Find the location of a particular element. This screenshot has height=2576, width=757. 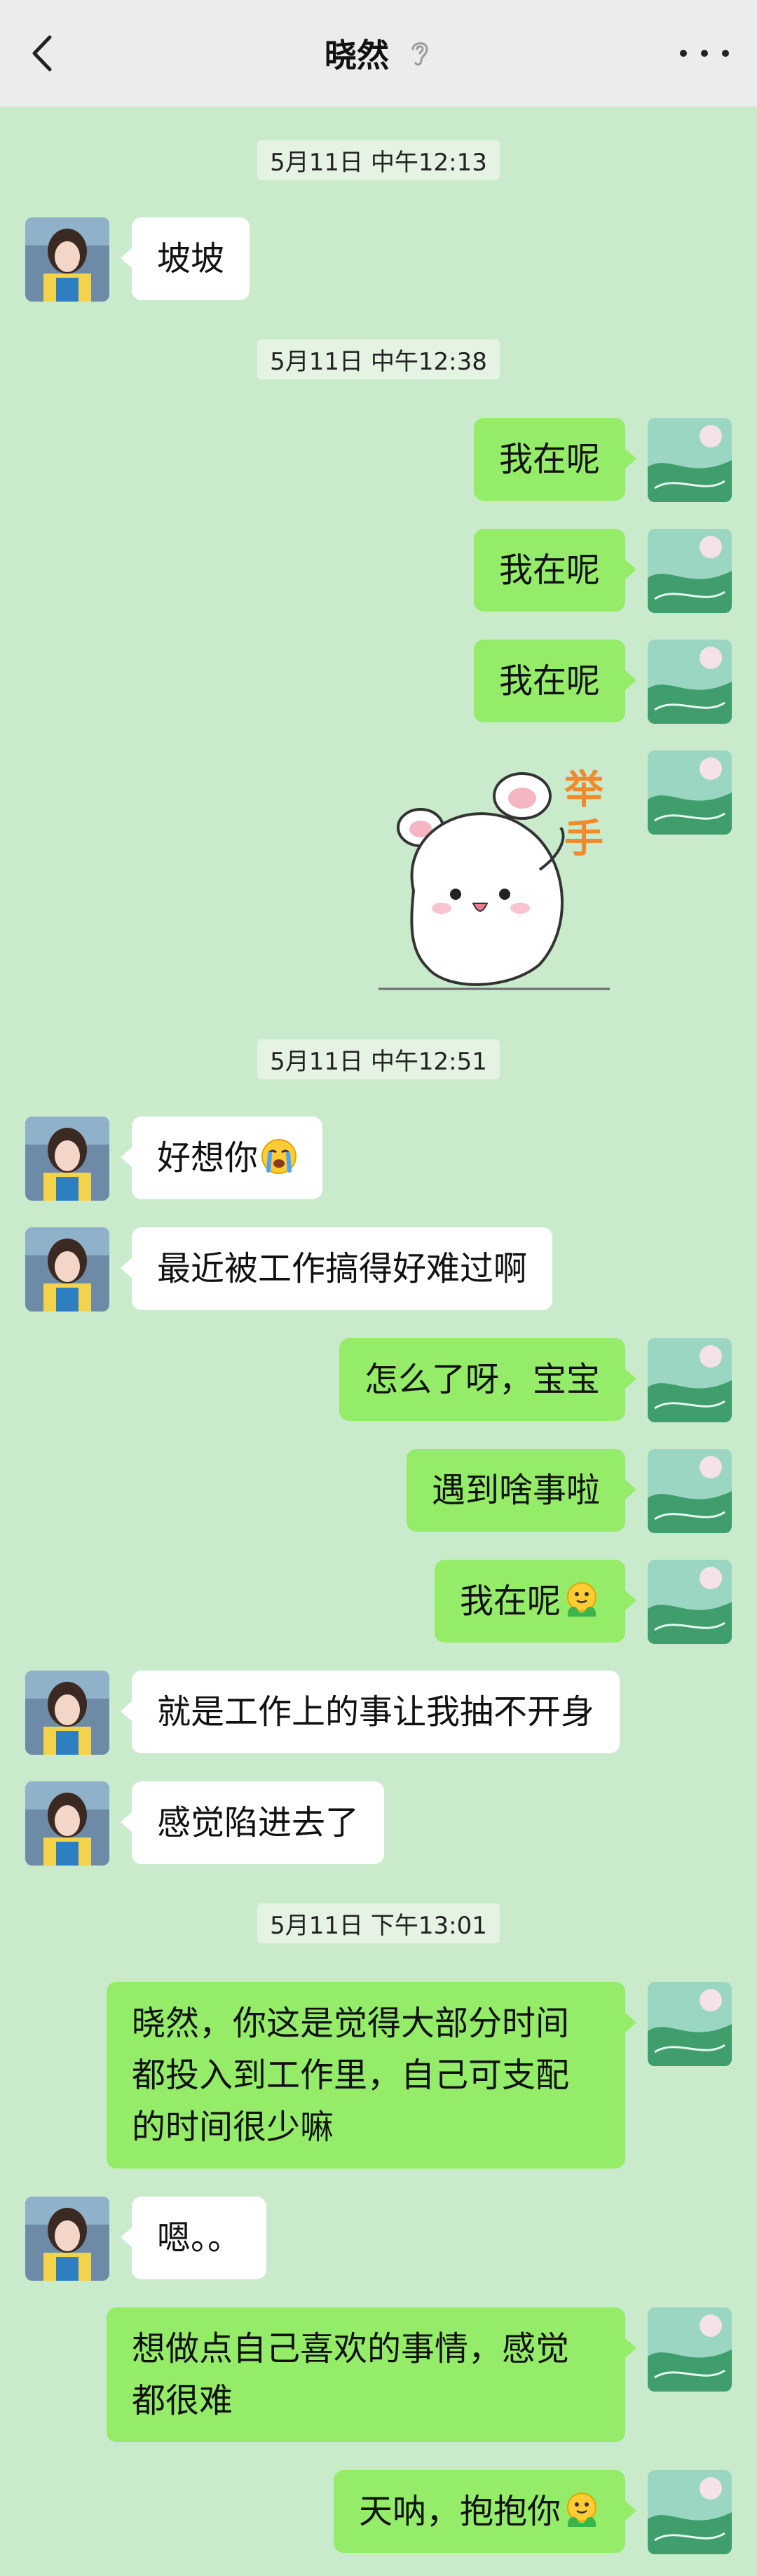

chat-title: 晓然 is located at coordinates (357, 55).